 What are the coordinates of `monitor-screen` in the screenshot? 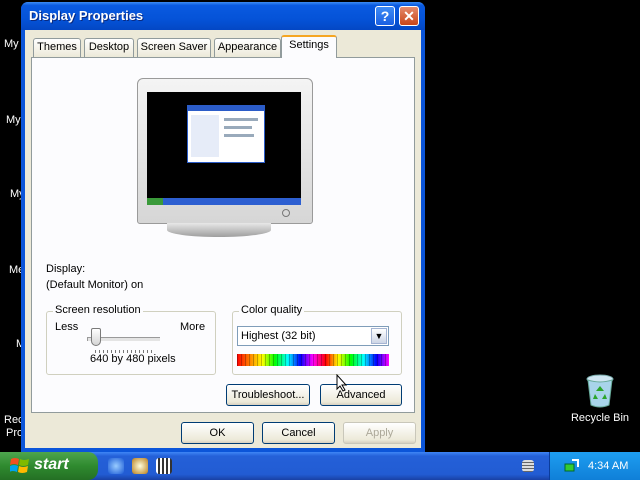 It's located at (224, 148).